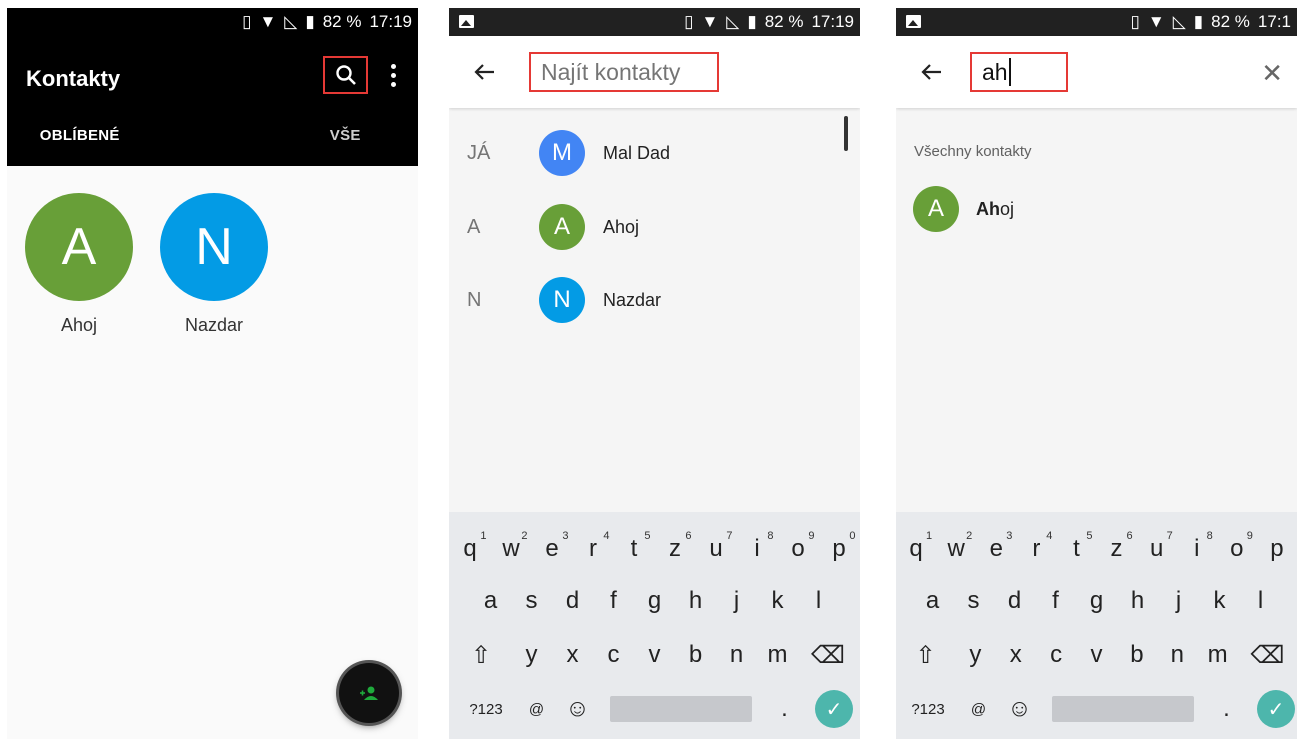  I want to click on search-placeholder: Najít kontakty, so click(611, 71).